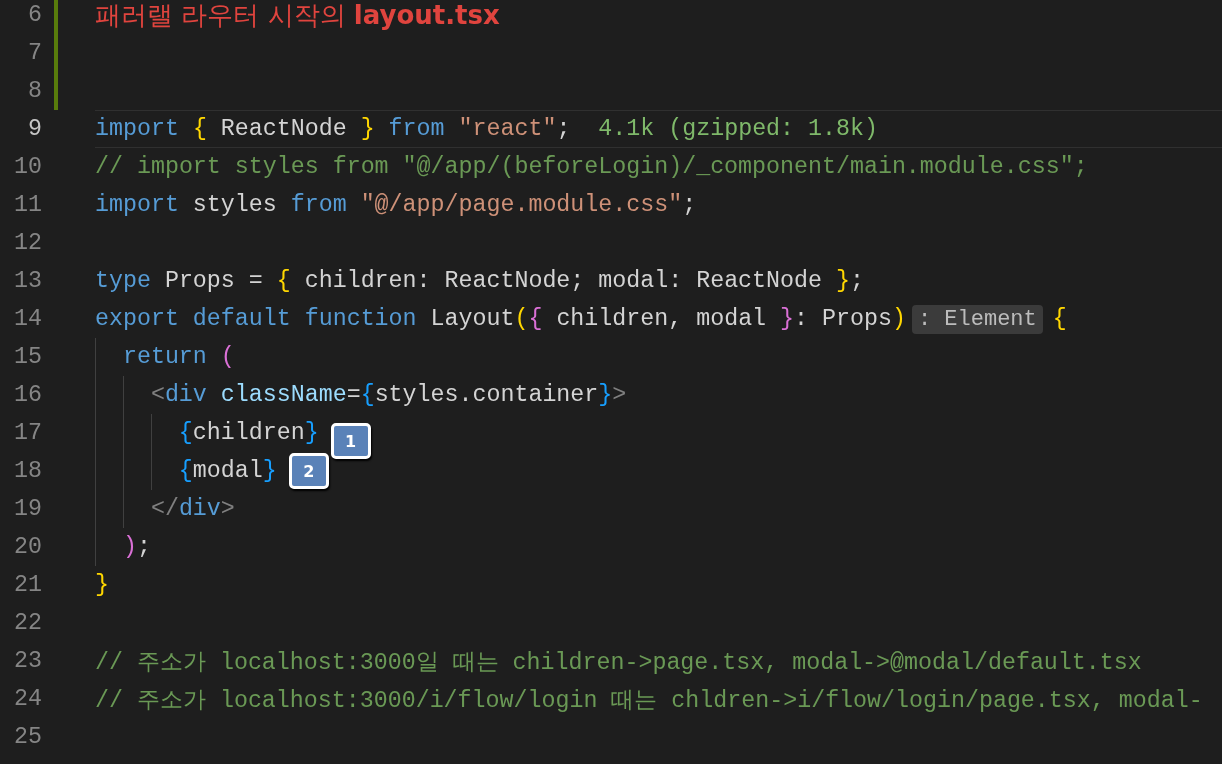 This screenshot has width=1222, height=764. Describe the element at coordinates (102, 585) in the screenshot. I see `code-text: }` at that location.